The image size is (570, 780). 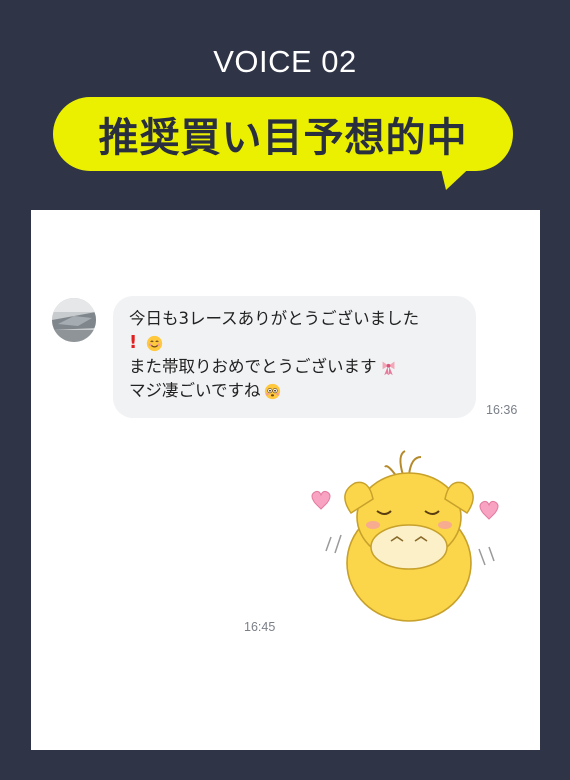 I want to click on ribbon-gift-emoji-icon, so click(x=388, y=368).